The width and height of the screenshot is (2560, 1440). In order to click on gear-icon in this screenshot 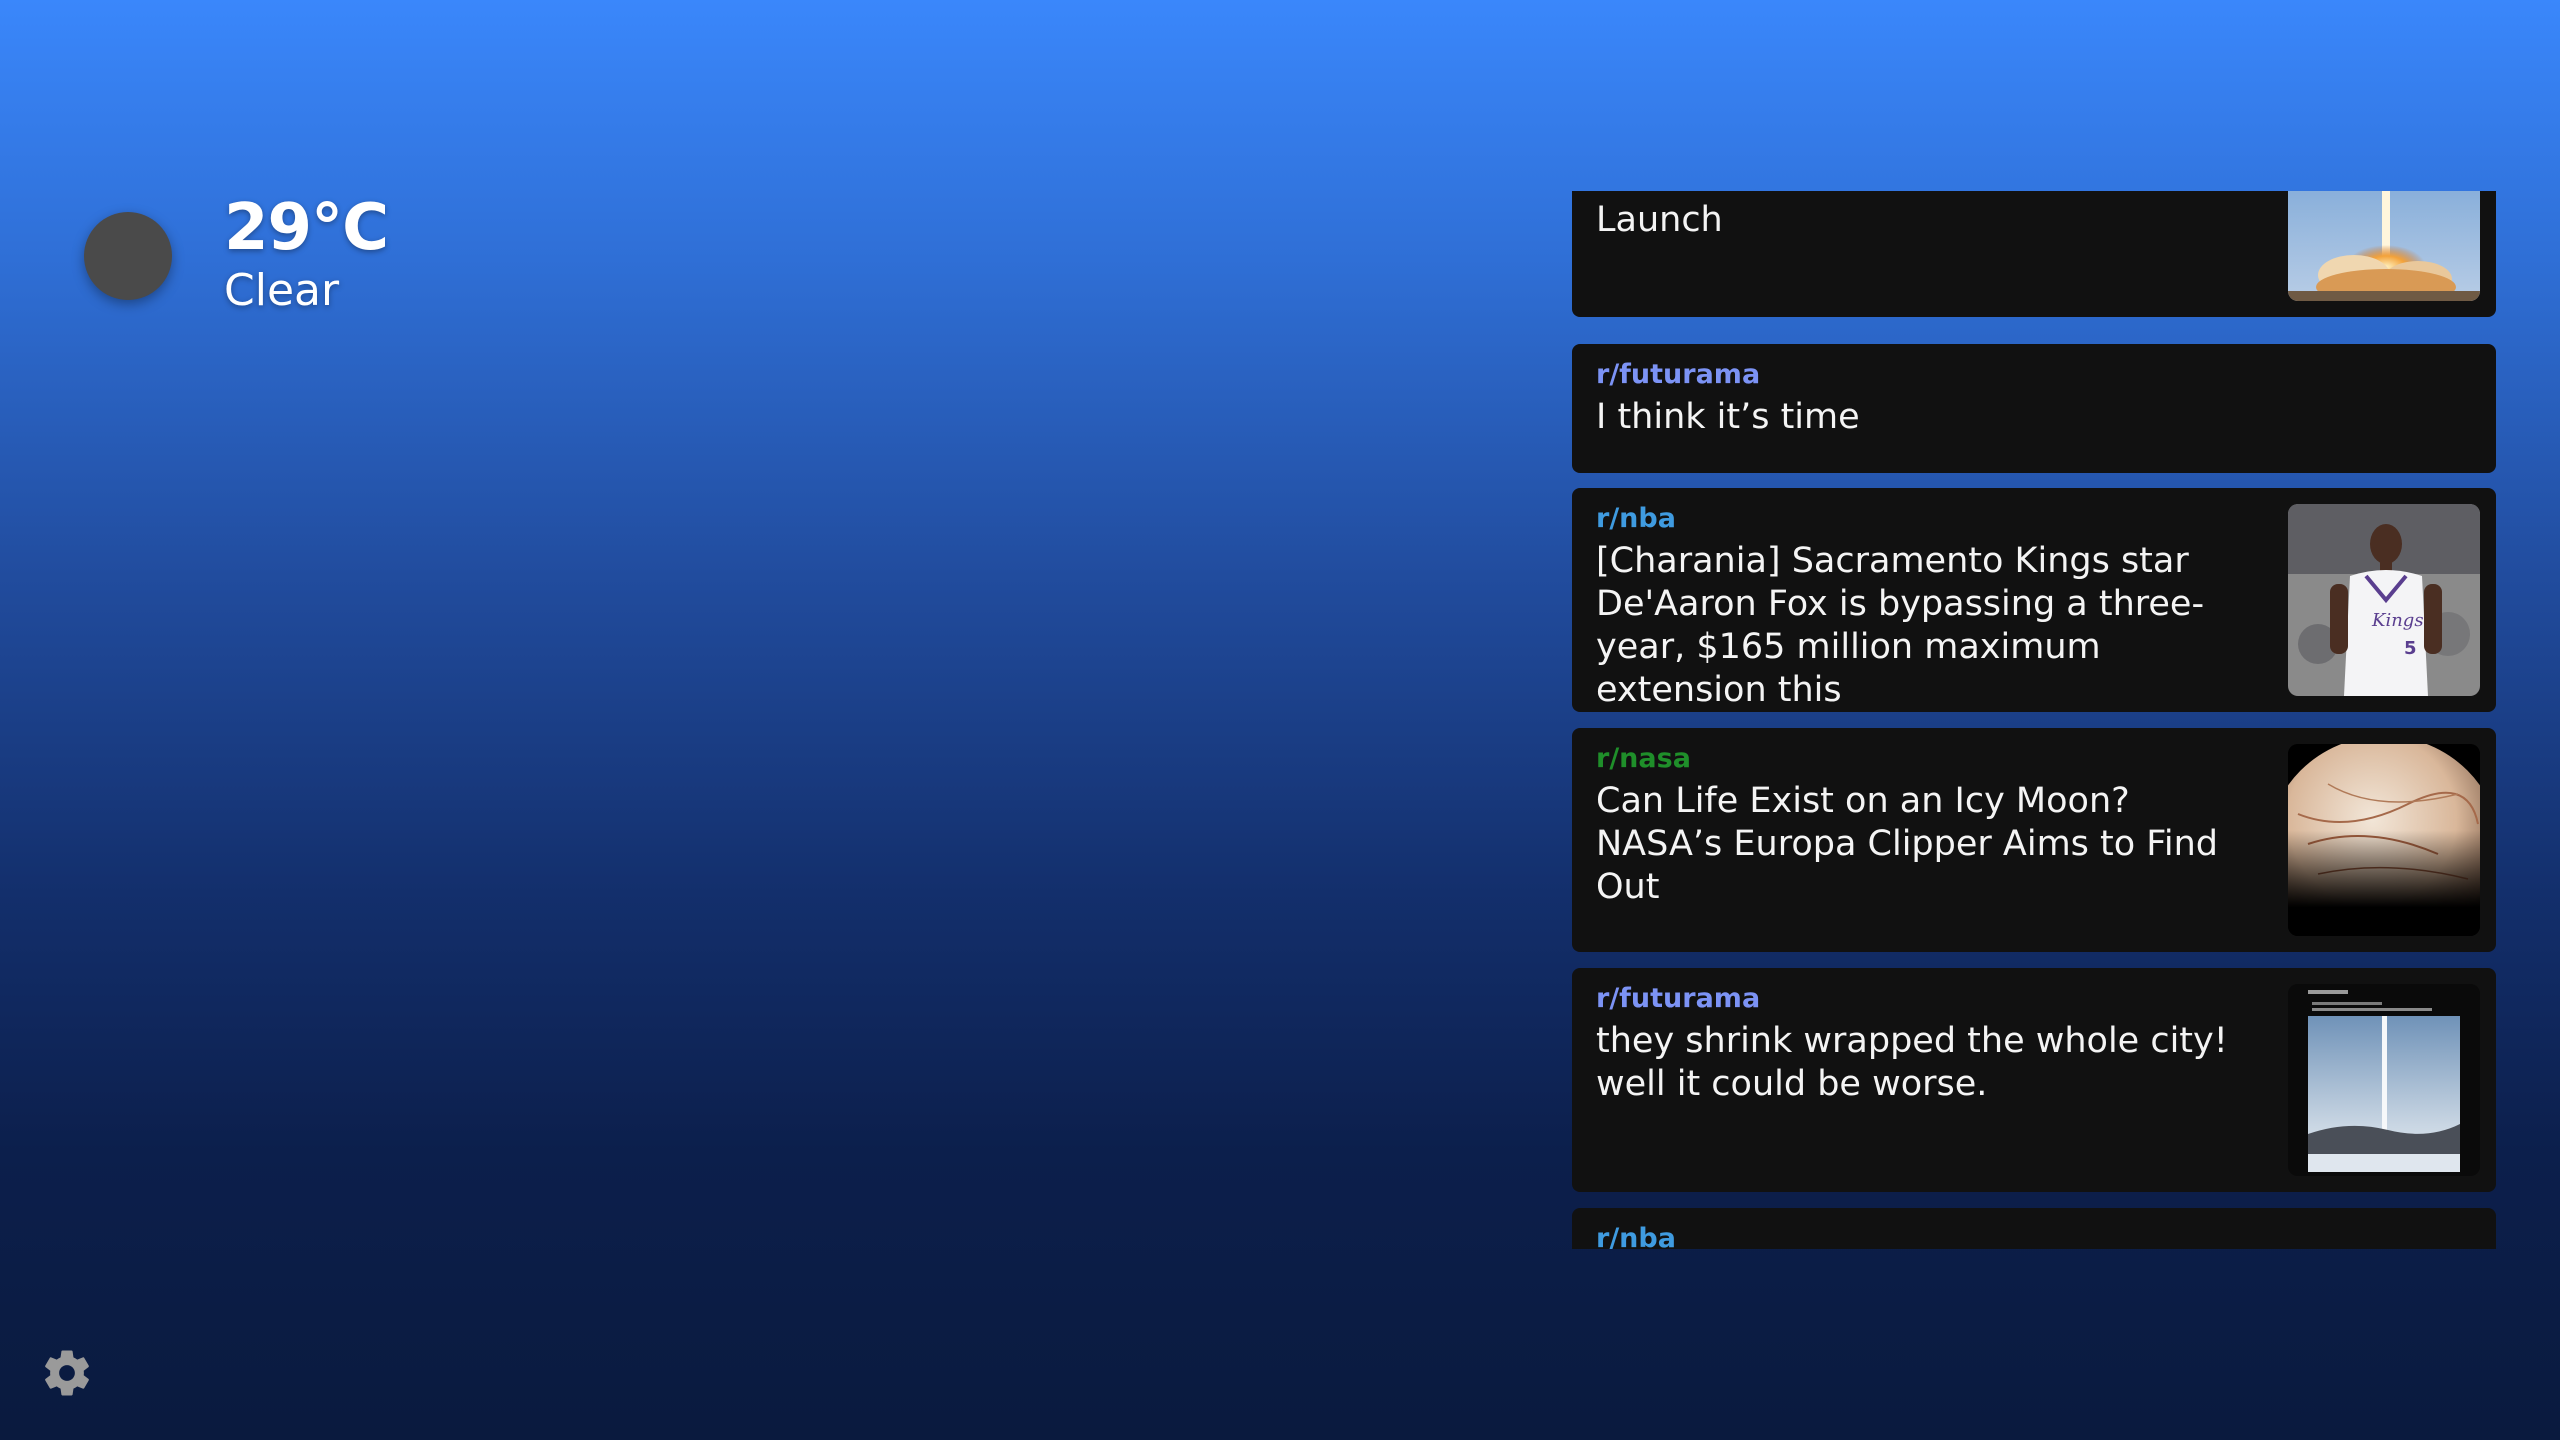, I will do `click(67, 1373)`.